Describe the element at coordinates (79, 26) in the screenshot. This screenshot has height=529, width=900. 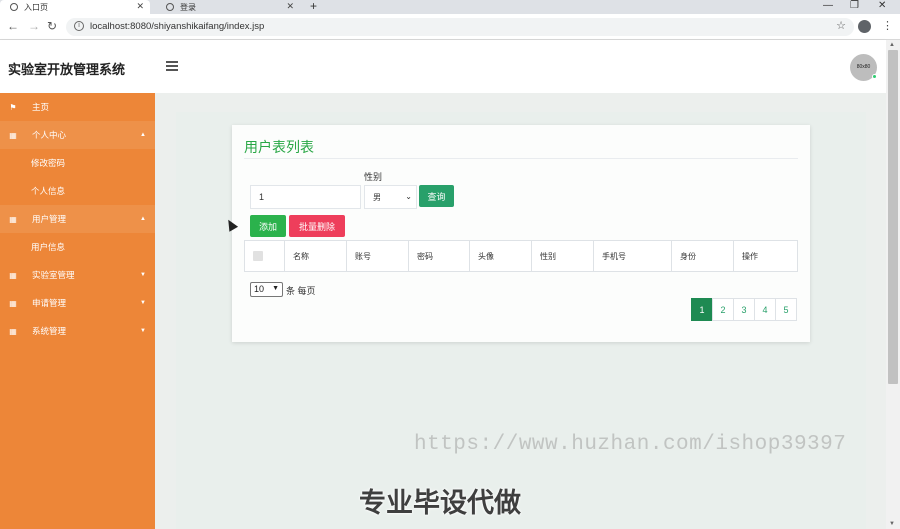
I see `info-icon: i` at that location.